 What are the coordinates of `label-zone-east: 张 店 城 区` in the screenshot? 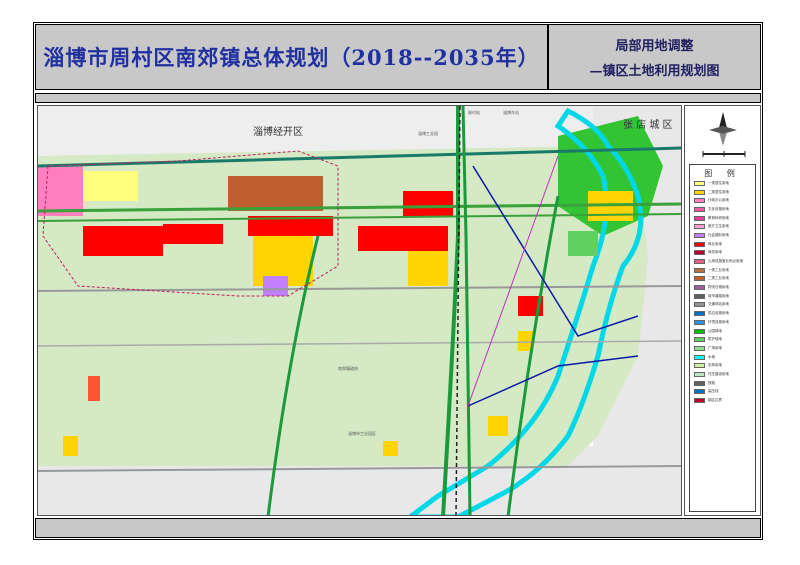 It's located at (648, 125).